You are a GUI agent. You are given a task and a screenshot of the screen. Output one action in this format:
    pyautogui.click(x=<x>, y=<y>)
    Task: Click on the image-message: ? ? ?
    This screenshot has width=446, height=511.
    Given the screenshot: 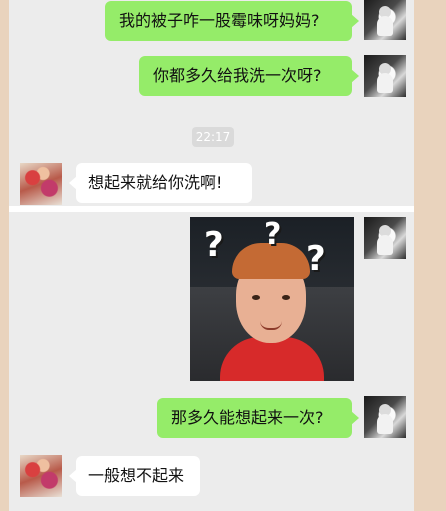 What is the action you would take?
    pyautogui.click(x=272, y=299)
    